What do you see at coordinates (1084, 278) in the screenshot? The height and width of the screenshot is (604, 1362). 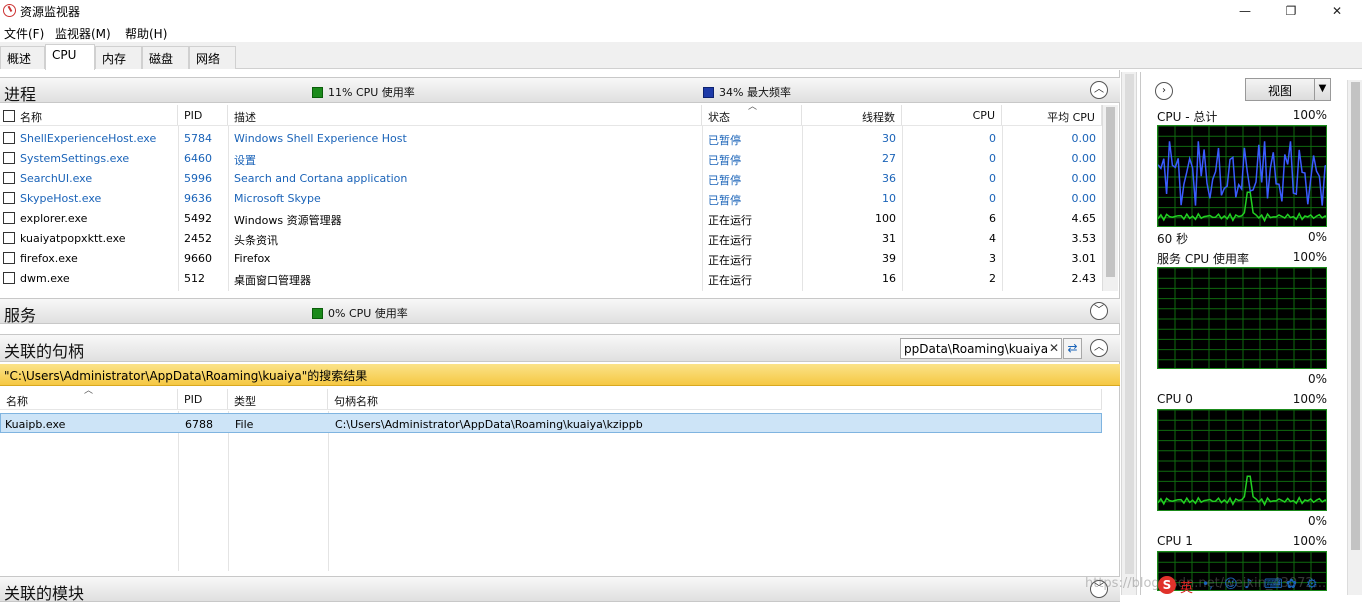 I see `process-average-cpu: 2.43` at bounding box center [1084, 278].